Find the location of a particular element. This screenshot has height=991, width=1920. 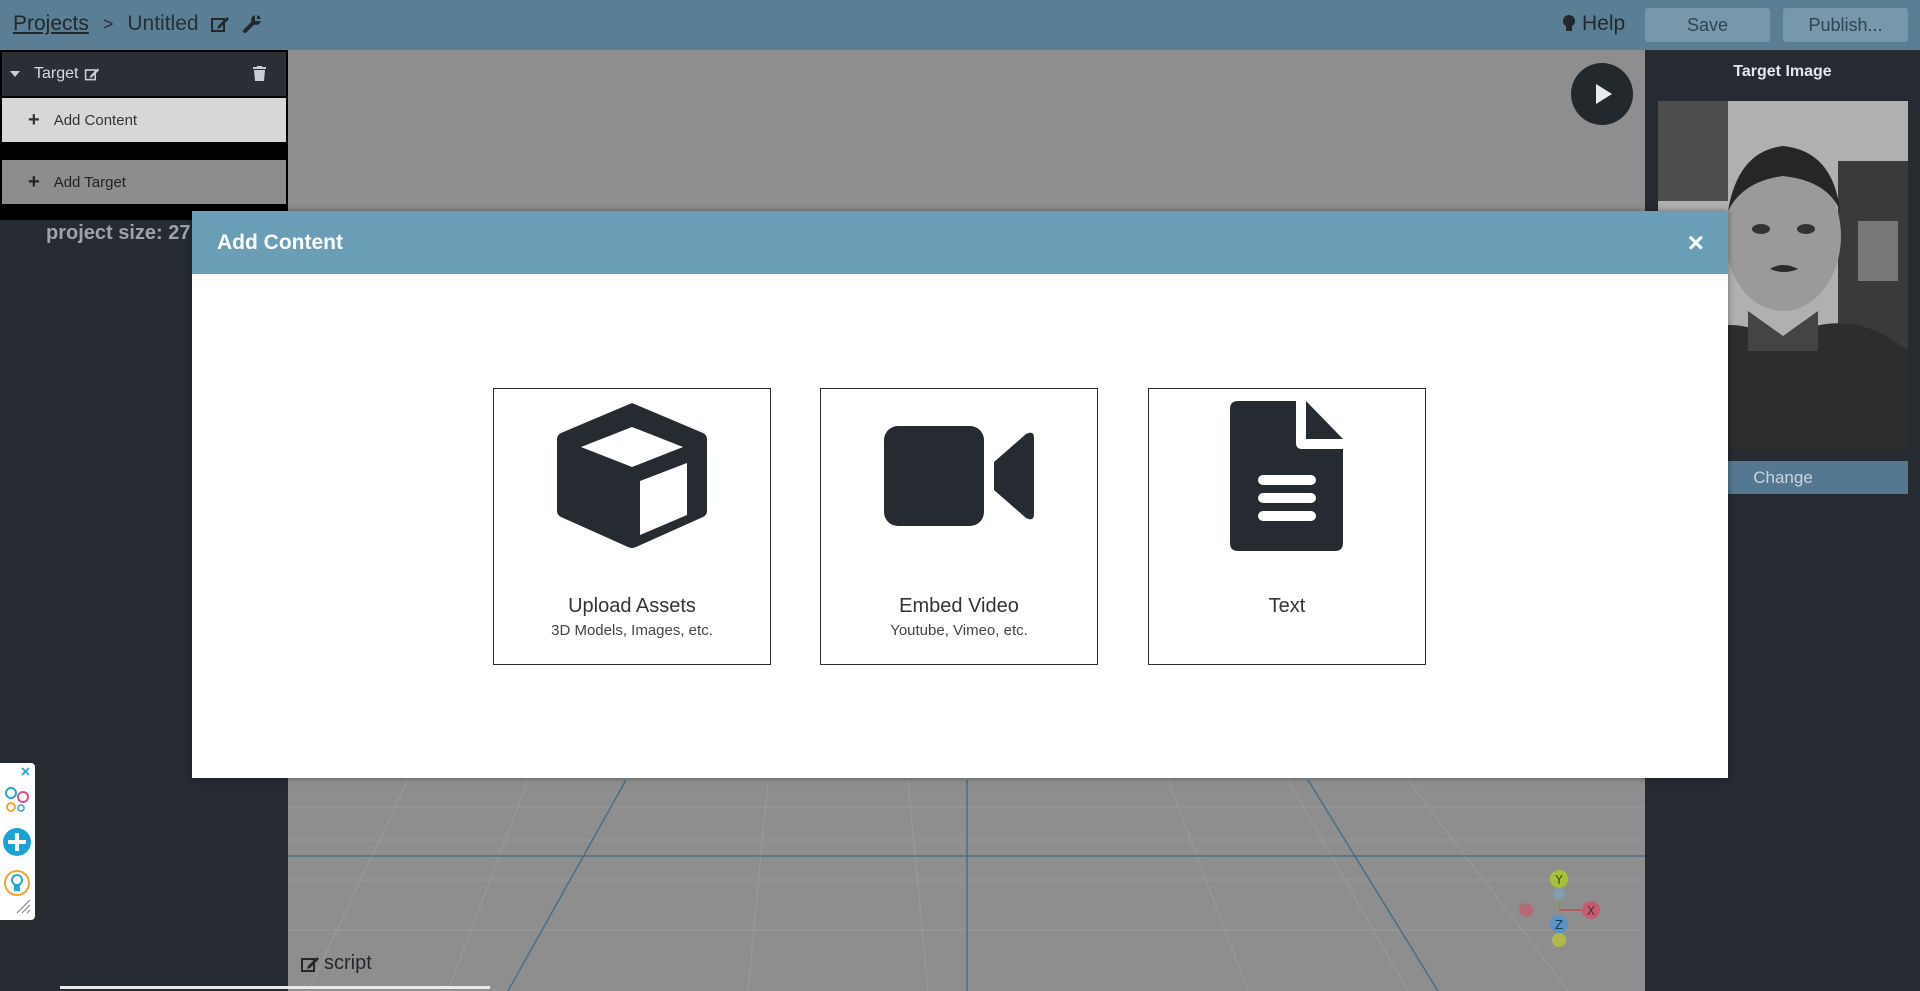

circles-icon is located at coordinates (17, 799).